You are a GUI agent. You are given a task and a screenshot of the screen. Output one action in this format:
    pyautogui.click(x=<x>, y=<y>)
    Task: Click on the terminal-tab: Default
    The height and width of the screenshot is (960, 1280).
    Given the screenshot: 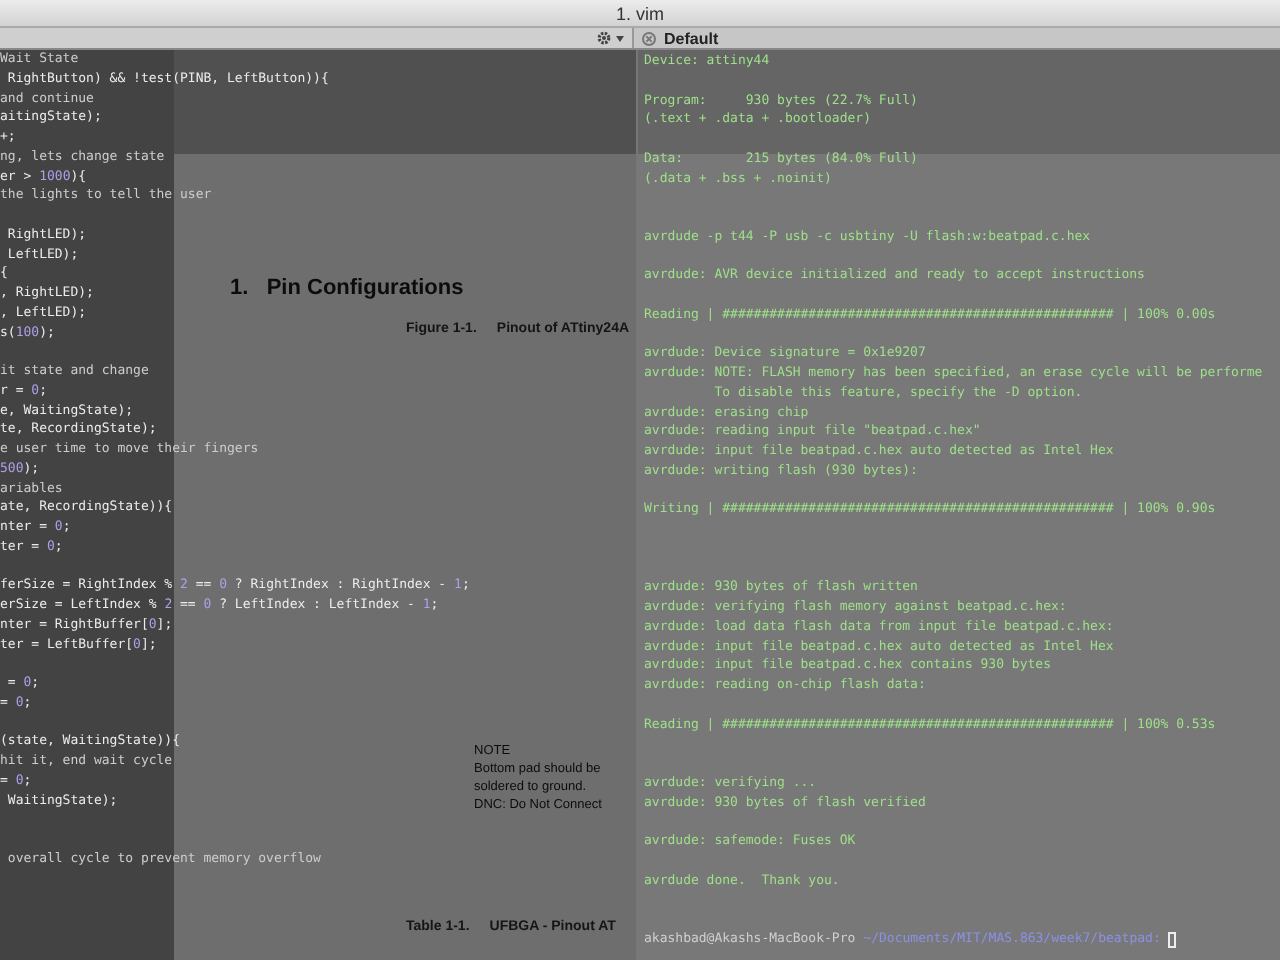 What is the action you would take?
    pyautogui.click(x=957, y=38)
    